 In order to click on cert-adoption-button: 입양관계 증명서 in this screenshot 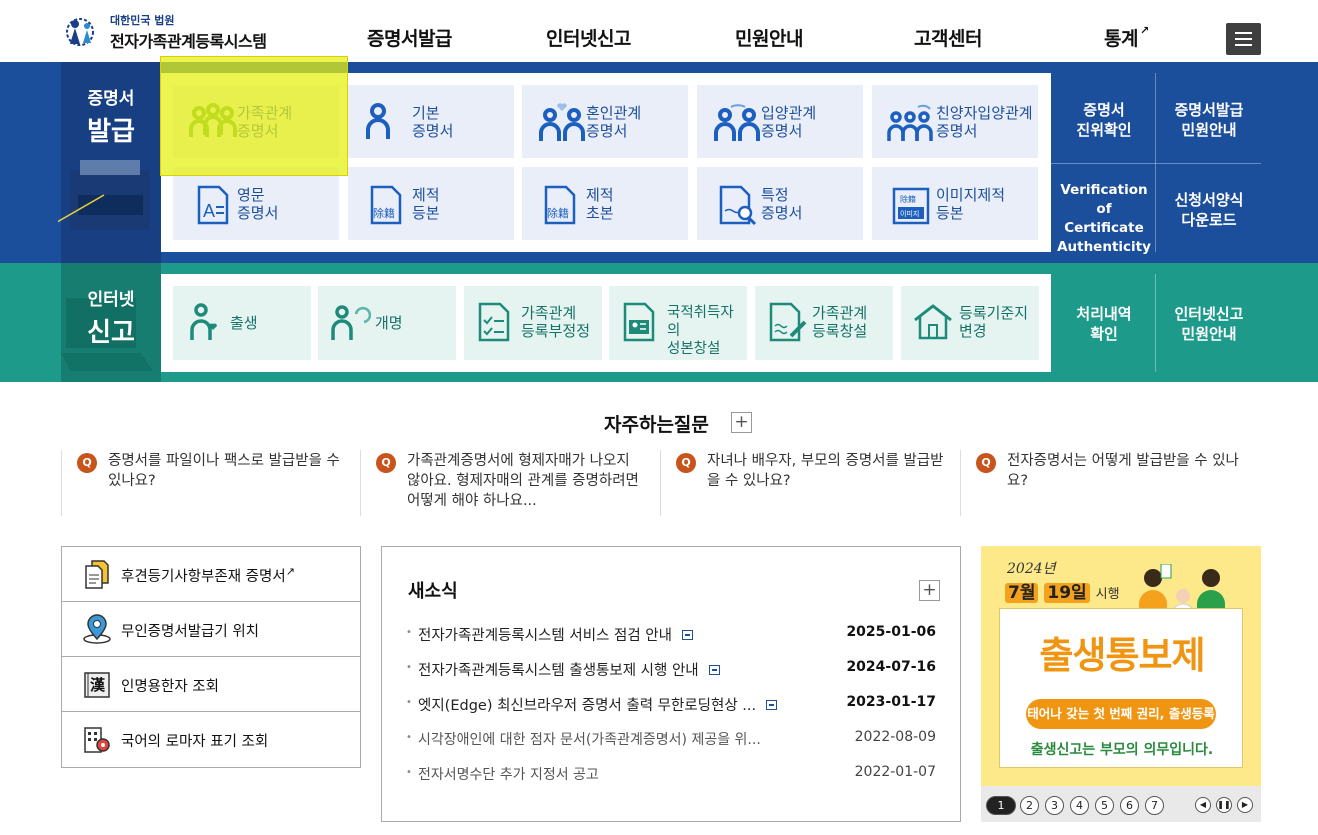, I will do `click(780, 121)`.